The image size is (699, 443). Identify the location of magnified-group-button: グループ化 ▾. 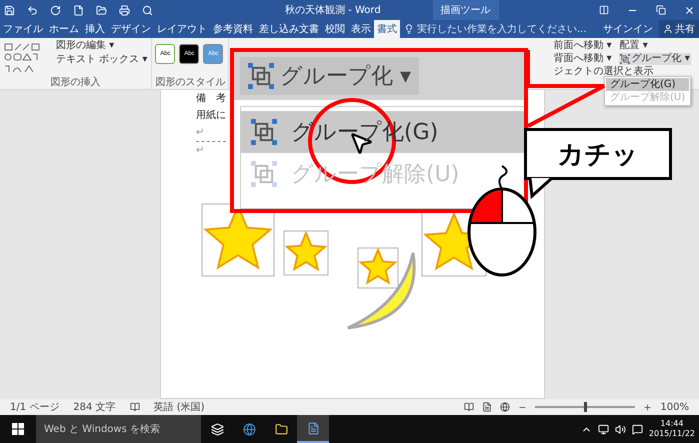
(330, 76).